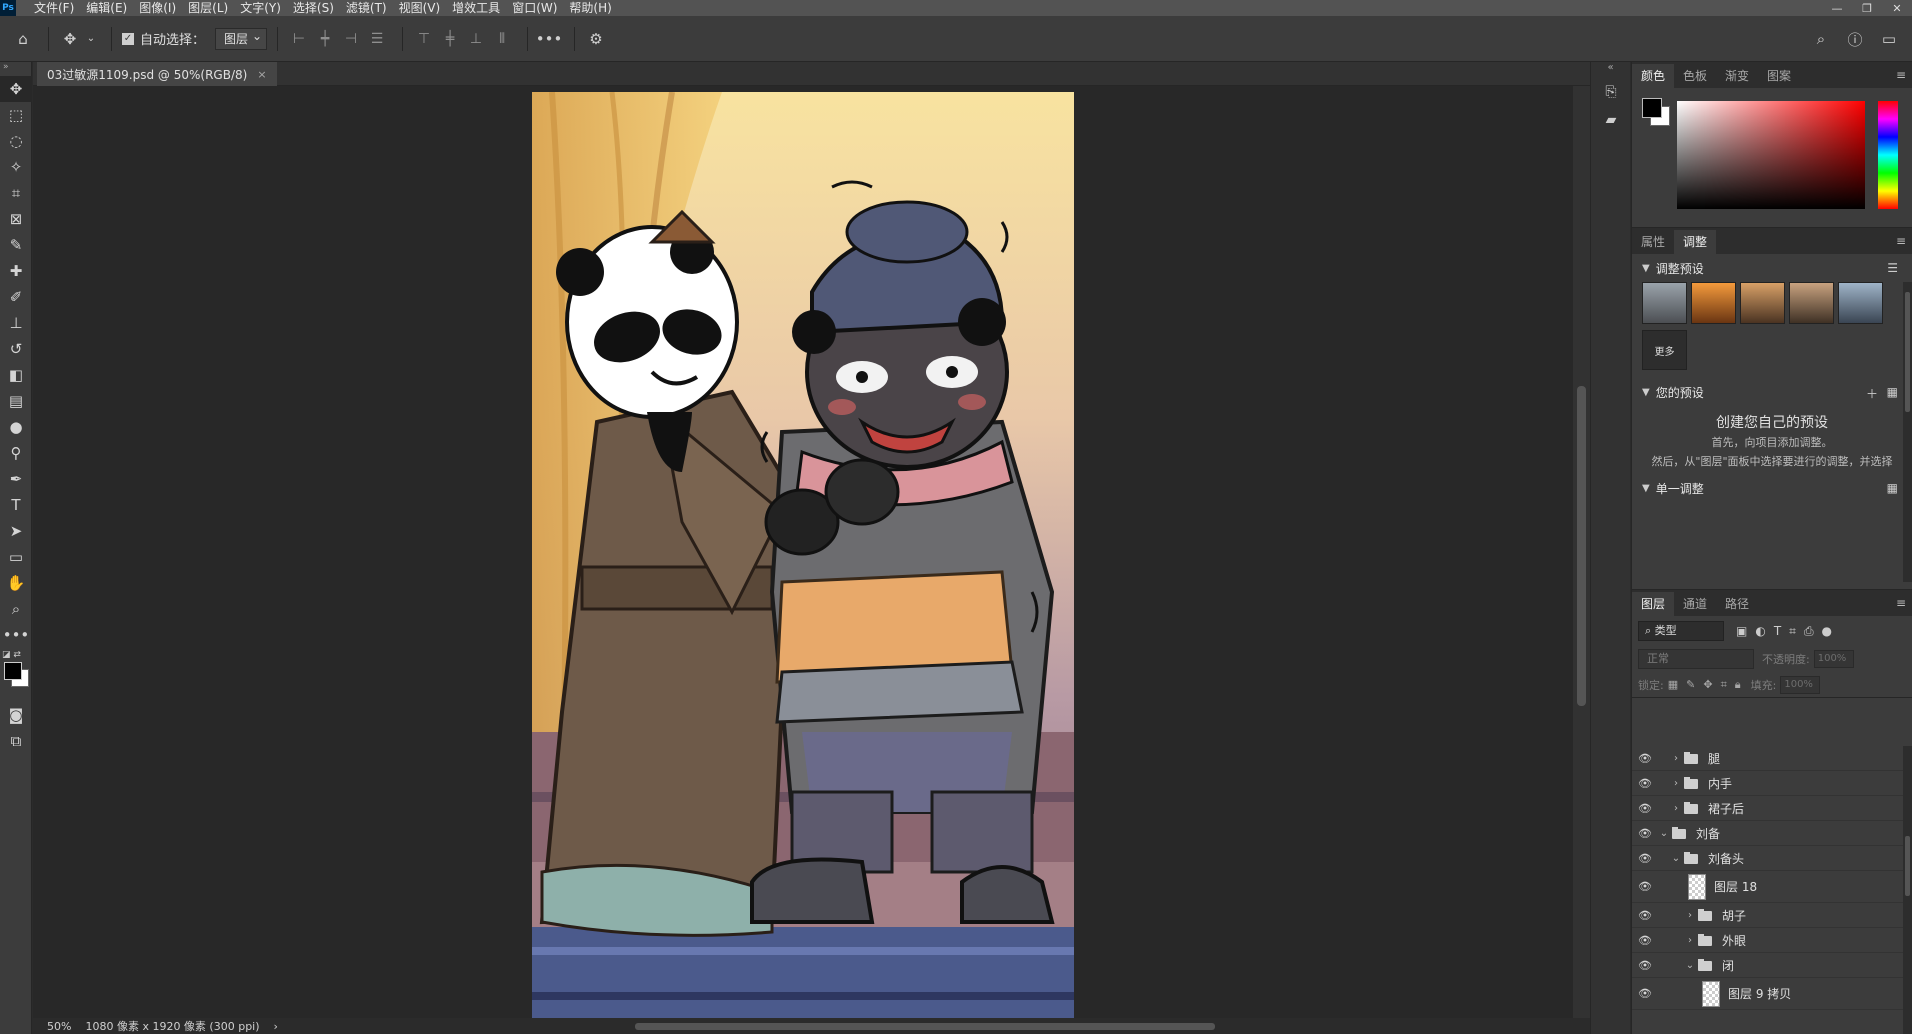 The height and width of the screenshot is (1034, 1912). What do you see at coordinates (1768, 783) in the screenshot?
I see `layer-row: 👁︎ › 内手` at bounding box center [1768, 783].